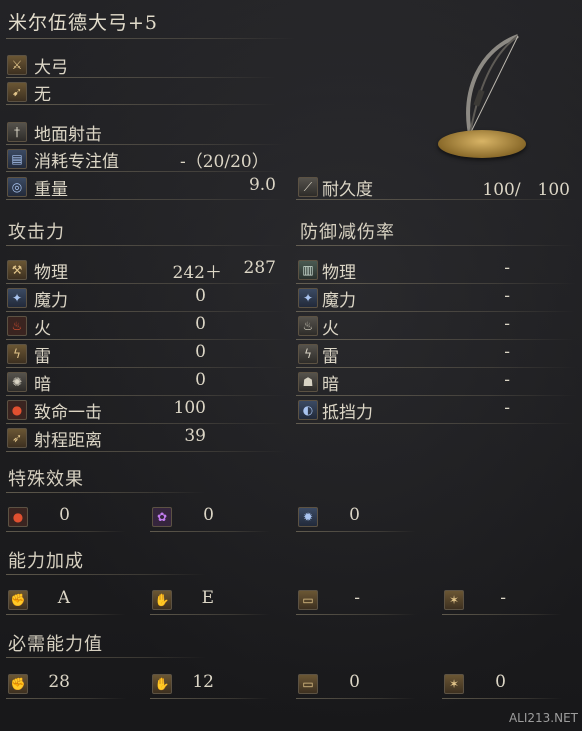 This screenshot has height=731, width=582. What do you see at coordinates (51, 273) in the screenshot?
I see `attack-label: 物理` at bounding box center [51, 273].